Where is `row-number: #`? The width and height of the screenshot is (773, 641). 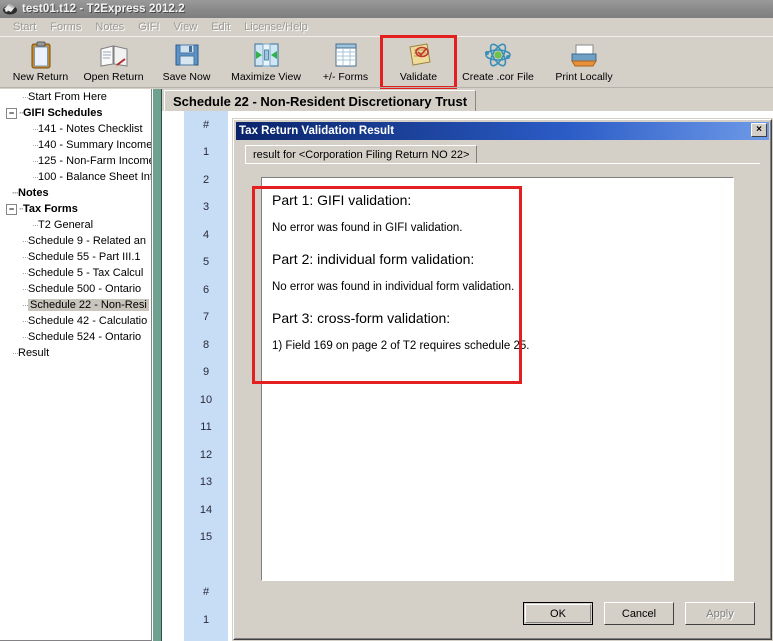 row-number: # is located at coordinates (206, 124).